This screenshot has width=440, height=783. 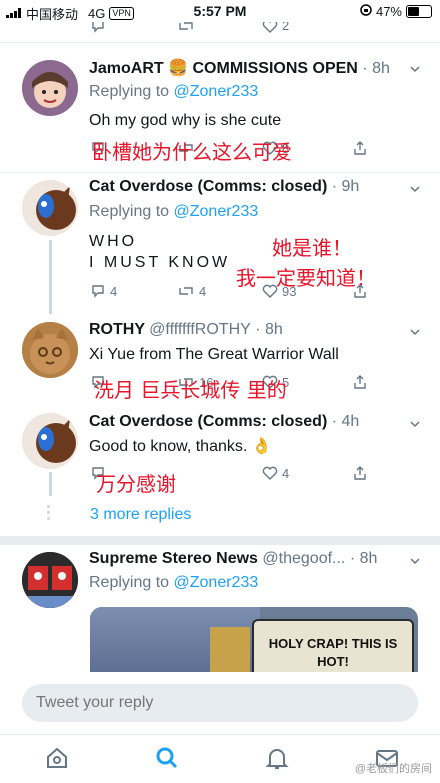 I want to click on tweet-text-line: WHO, so click(x=113, y=241).